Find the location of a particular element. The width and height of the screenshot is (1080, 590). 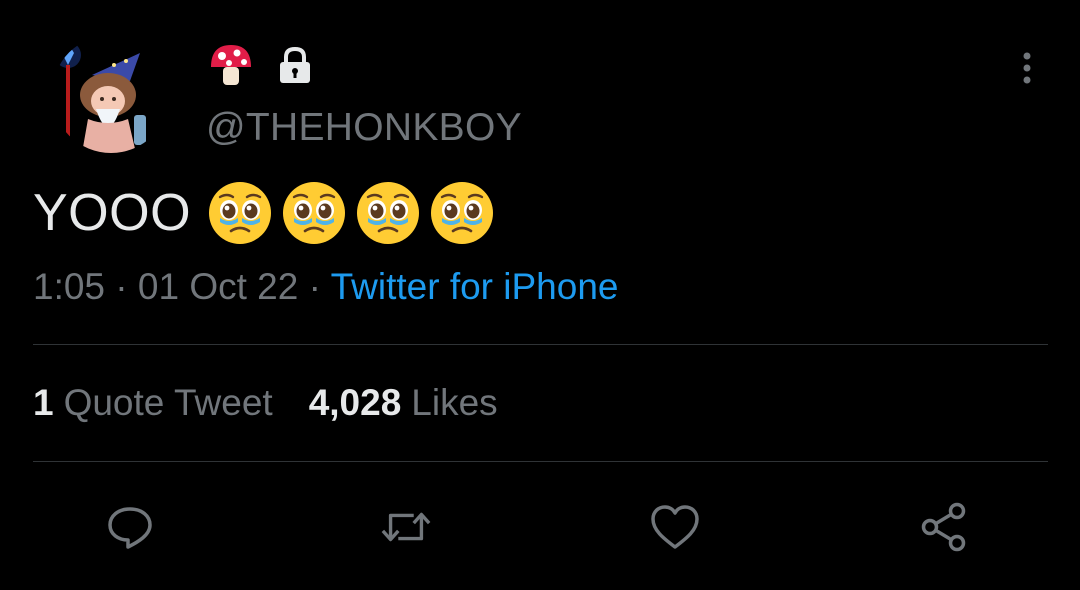

lock-icon is located at coordinates (295, 64).